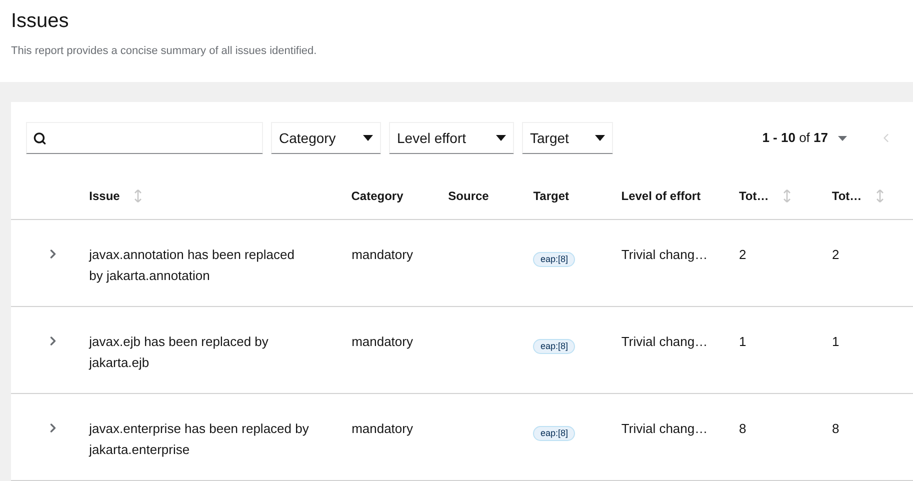  What do you see at coordinates (144, 138) in the screenshot?
I see `search-field` at bounding box center [144, 138].